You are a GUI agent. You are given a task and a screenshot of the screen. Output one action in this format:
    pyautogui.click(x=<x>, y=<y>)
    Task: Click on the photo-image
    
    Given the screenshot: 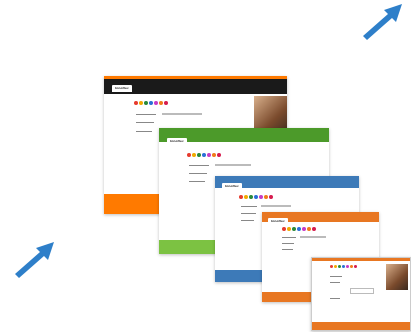 What is the action you would take?
    pyautogui.click(x=397, y=277)
    